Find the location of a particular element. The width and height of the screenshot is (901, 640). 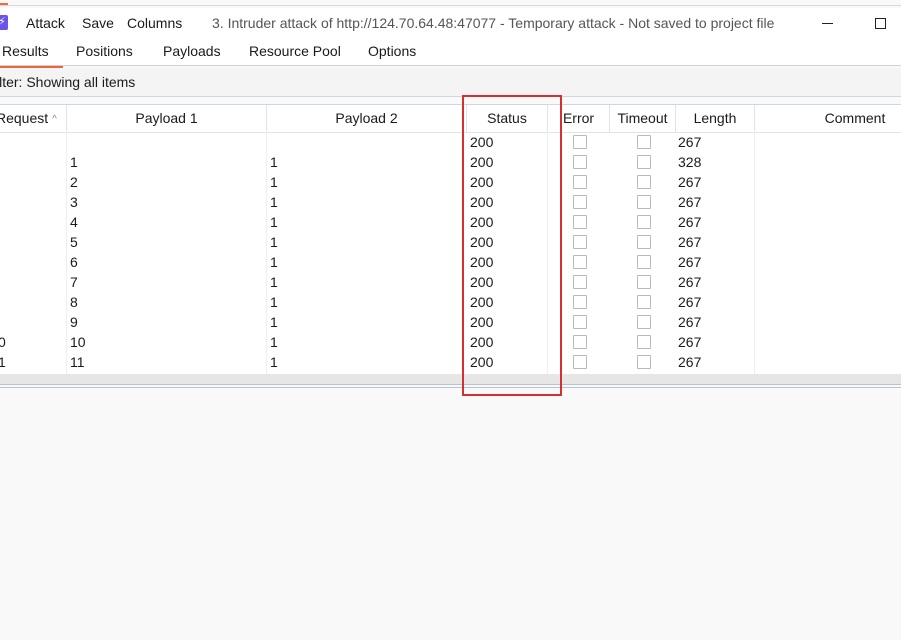

cell-payload-1: 2 is located at coordinates (74, 182).